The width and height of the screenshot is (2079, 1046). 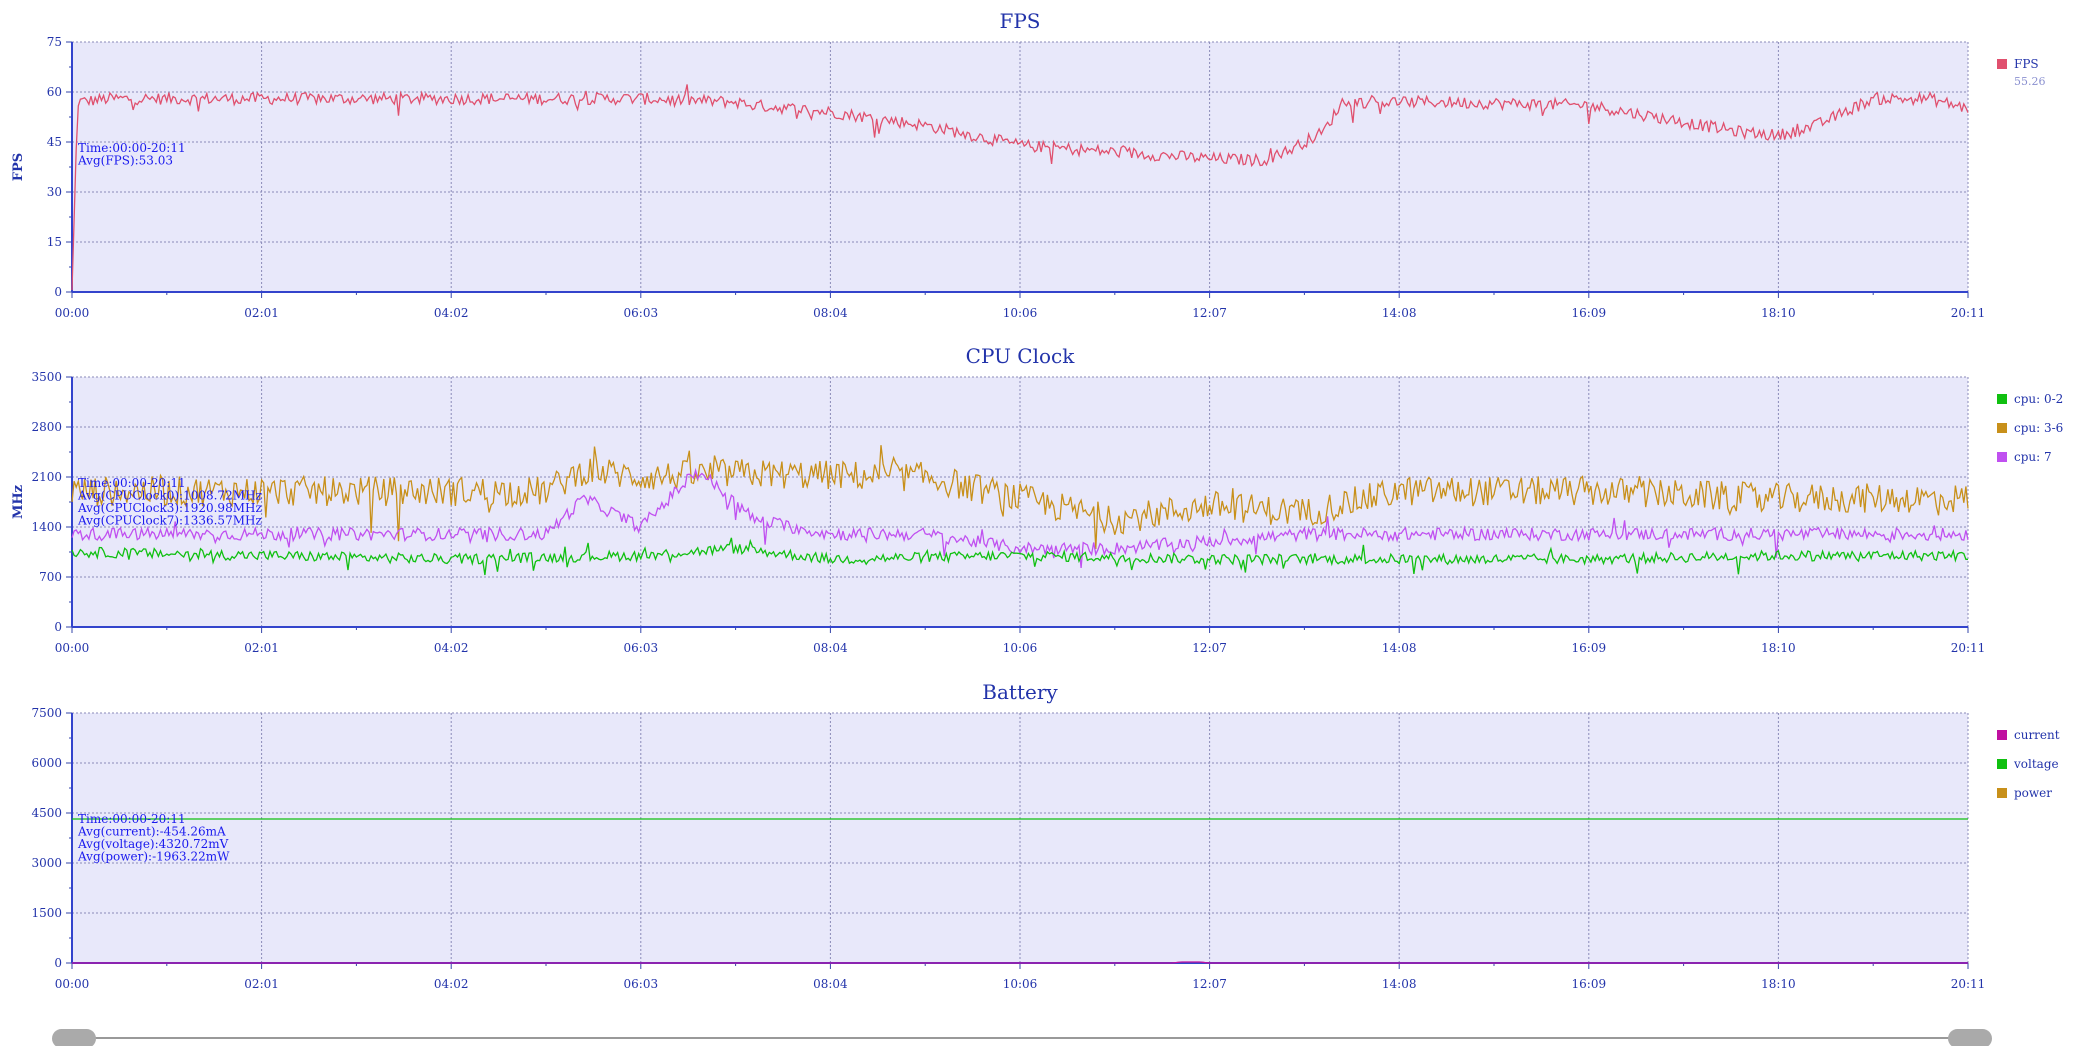 I want to click on y-tick-label: 3000, so click(x=46, y=863).